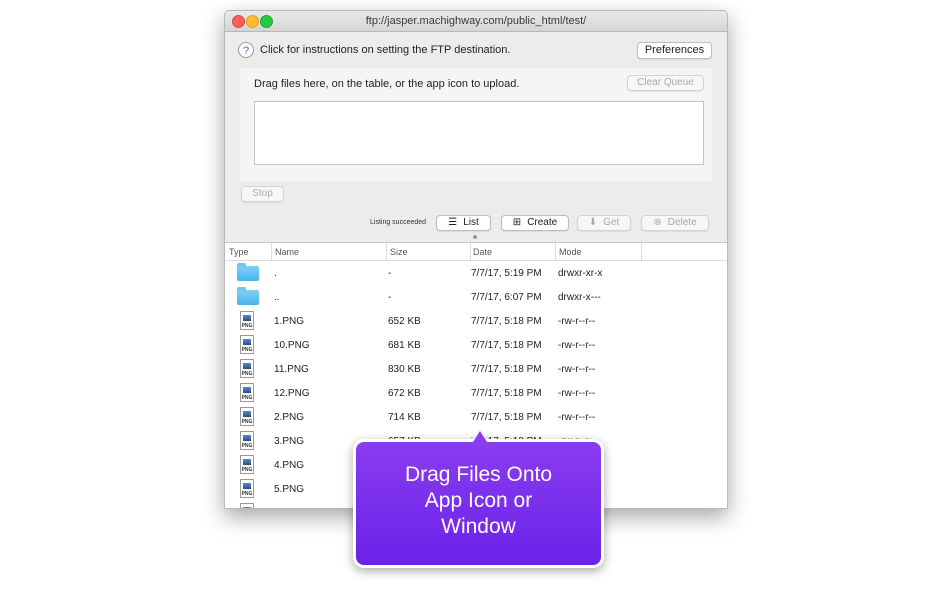 The image size is (950, 594). Describe the element at coordinates (611, 222) in the screenshot. I see `get-button-label: Get` at that location.